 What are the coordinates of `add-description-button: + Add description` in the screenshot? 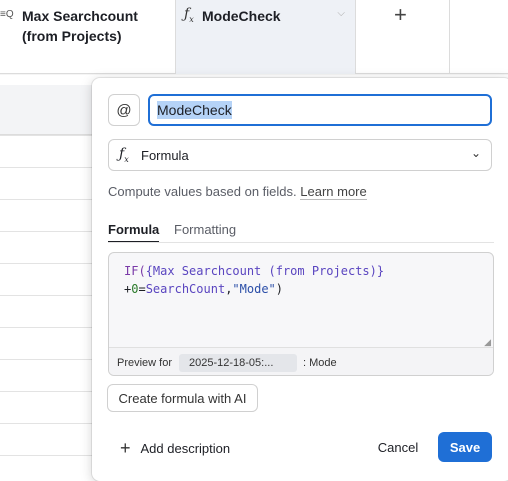 It's located at (175, 448).